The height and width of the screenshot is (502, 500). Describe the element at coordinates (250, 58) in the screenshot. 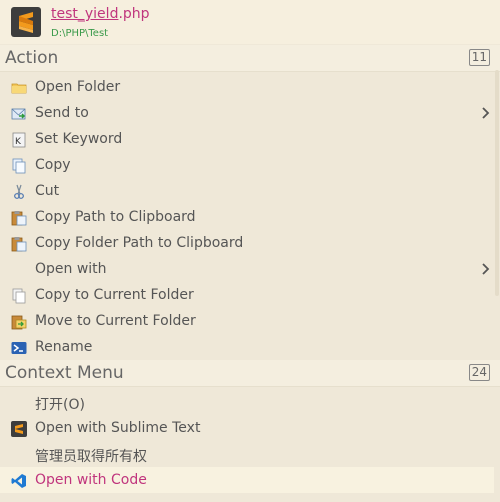

I see `section-action-header: Action 11` at that location.